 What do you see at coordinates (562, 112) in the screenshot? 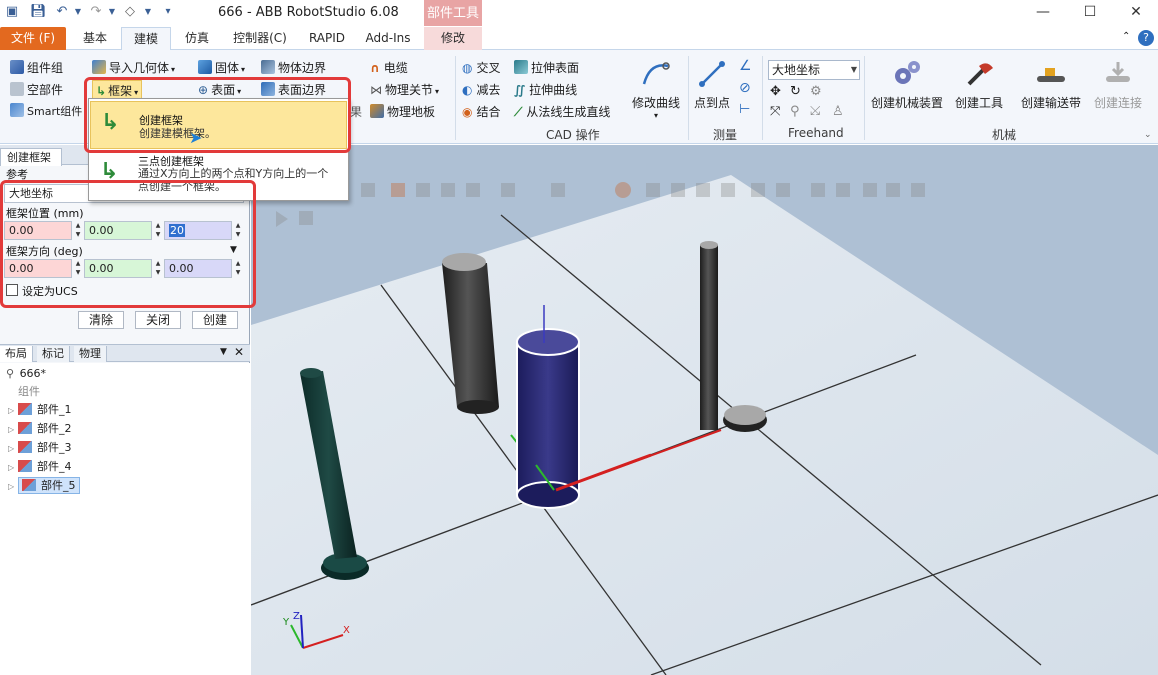
I see `line-from-normal-button: ⟋ 从法线生成直线` at bounding box center [562, 112].